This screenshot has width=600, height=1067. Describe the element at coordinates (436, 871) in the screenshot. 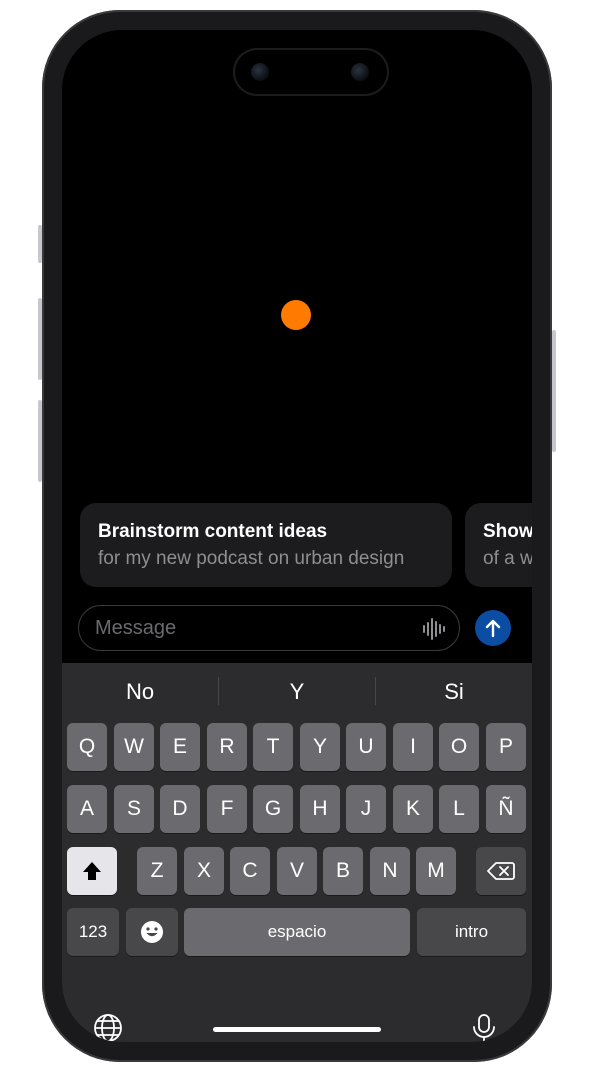

I see `key-m: M` at that location.